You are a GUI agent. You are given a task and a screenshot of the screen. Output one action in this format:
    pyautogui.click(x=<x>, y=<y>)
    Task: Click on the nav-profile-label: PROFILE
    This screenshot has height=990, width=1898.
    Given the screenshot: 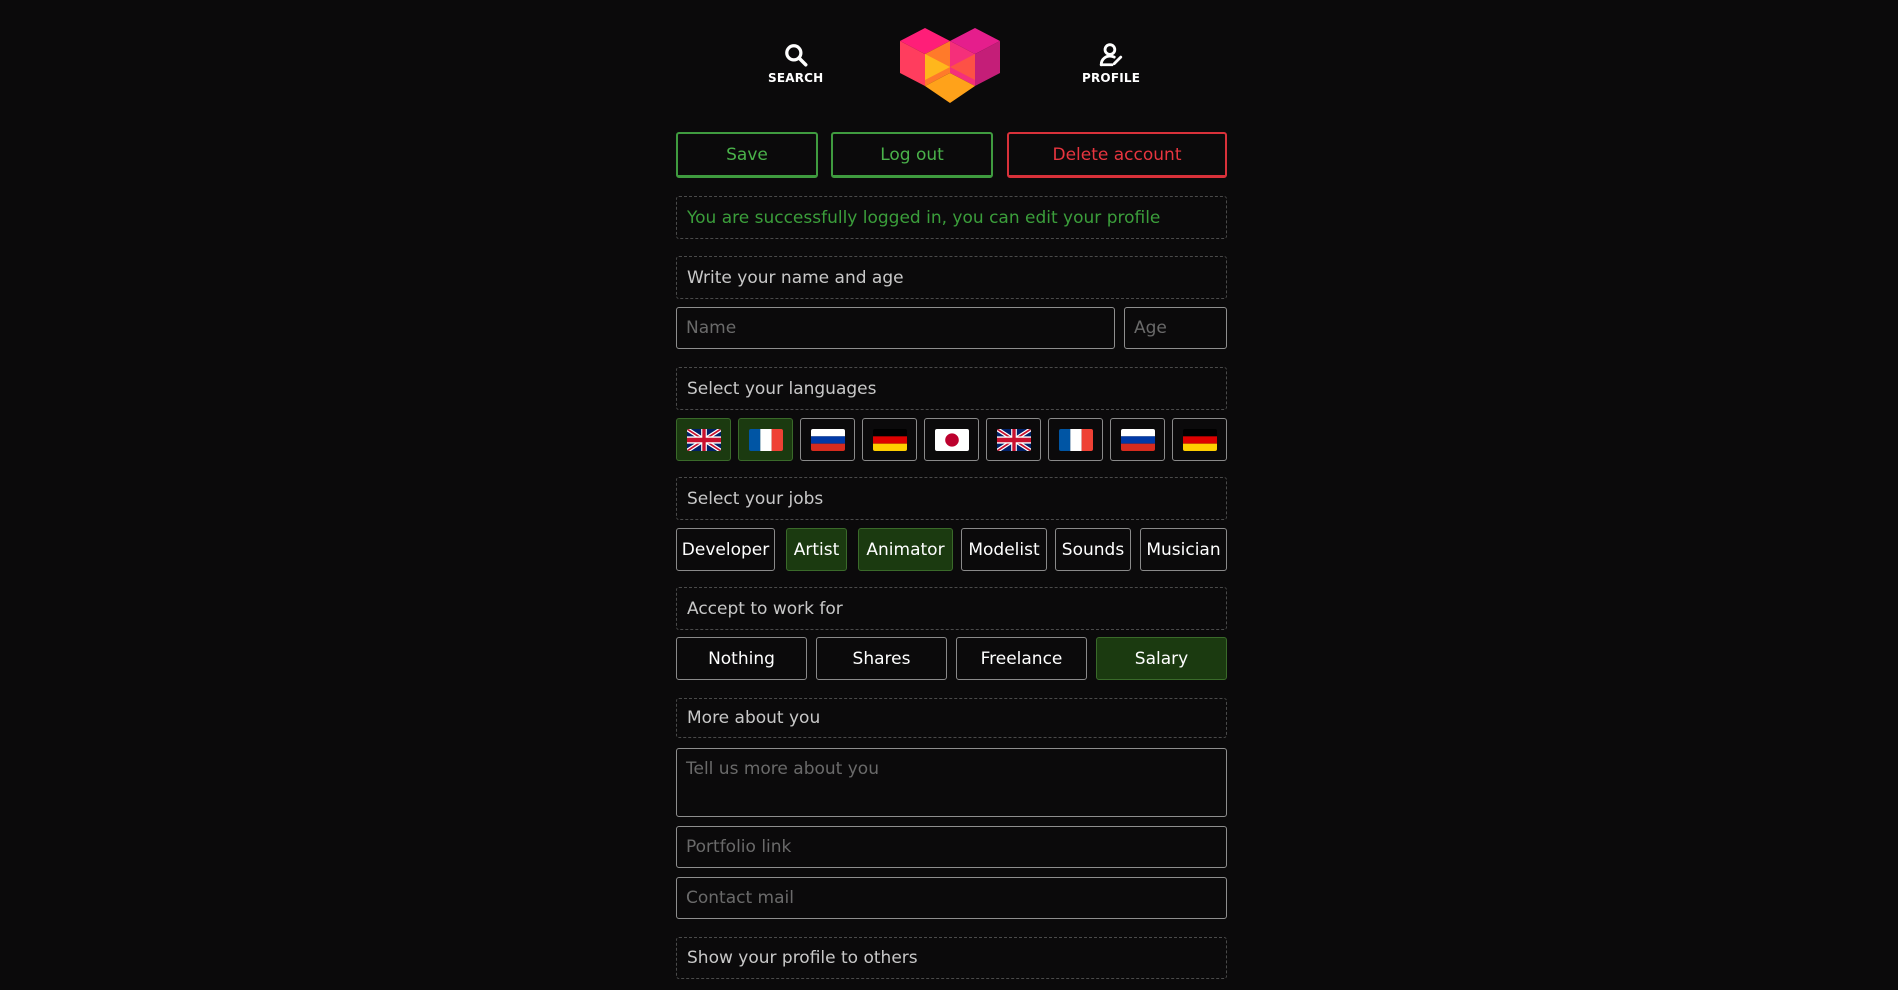 What is the action you would take?
    pyautogui.click(x=1111, y=78)
    